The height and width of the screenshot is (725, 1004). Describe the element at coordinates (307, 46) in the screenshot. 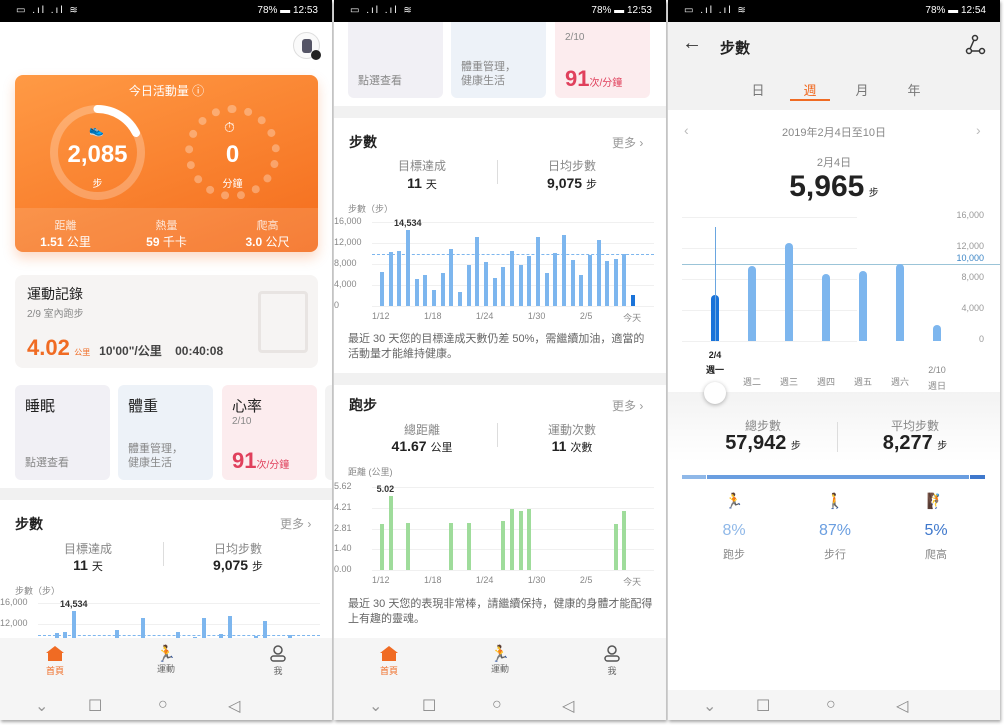

I see `device-avatar` at that location.